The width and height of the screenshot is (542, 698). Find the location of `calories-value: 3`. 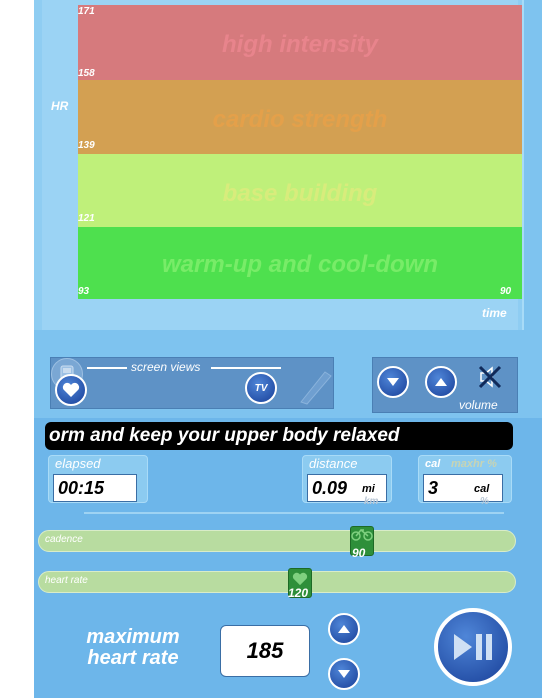

calories-value: 3 is located at coordinates (433, 488).